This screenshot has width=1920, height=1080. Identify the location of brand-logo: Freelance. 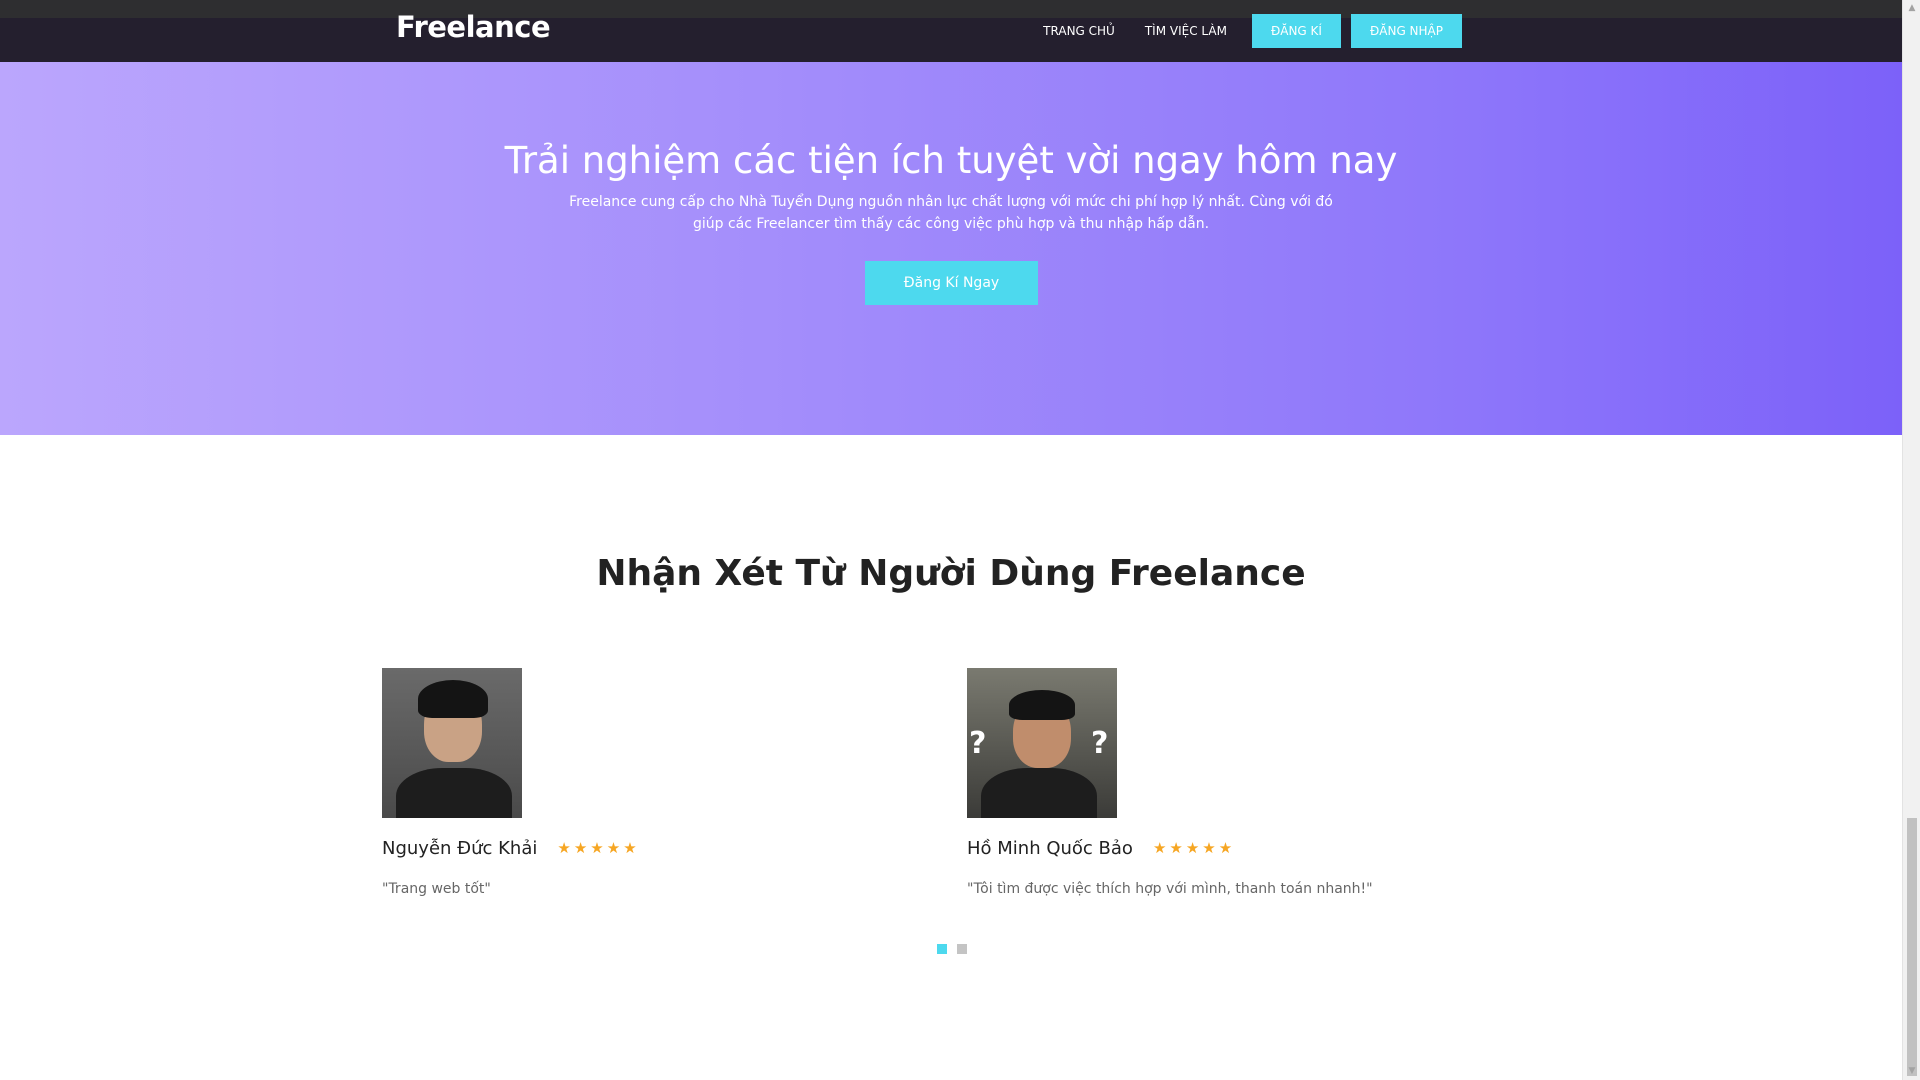
(473, 27).